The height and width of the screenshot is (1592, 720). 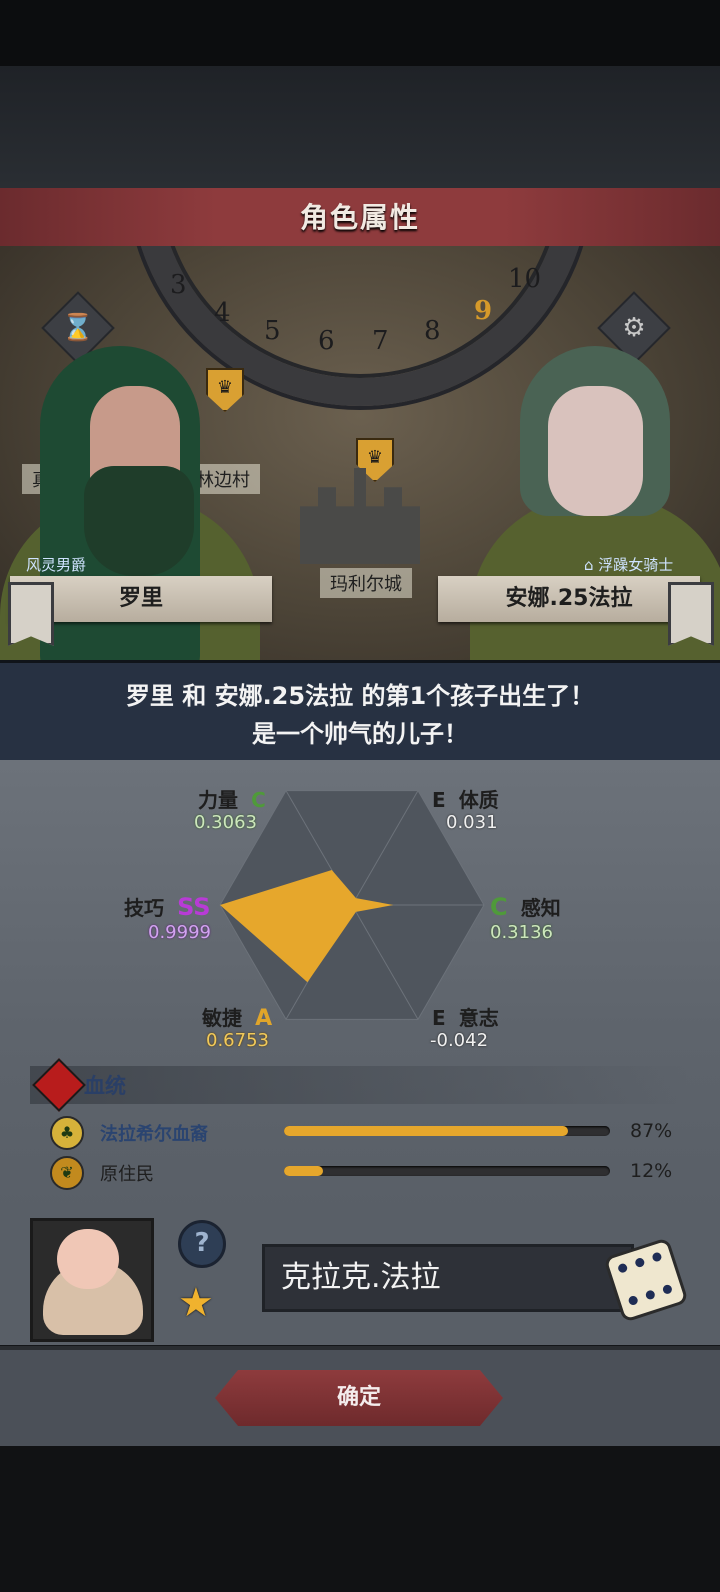 What do you see at coordinates (483, 311) in the screenshot?
I see `dial-number-current: 9` at bounding box center [483, 311].